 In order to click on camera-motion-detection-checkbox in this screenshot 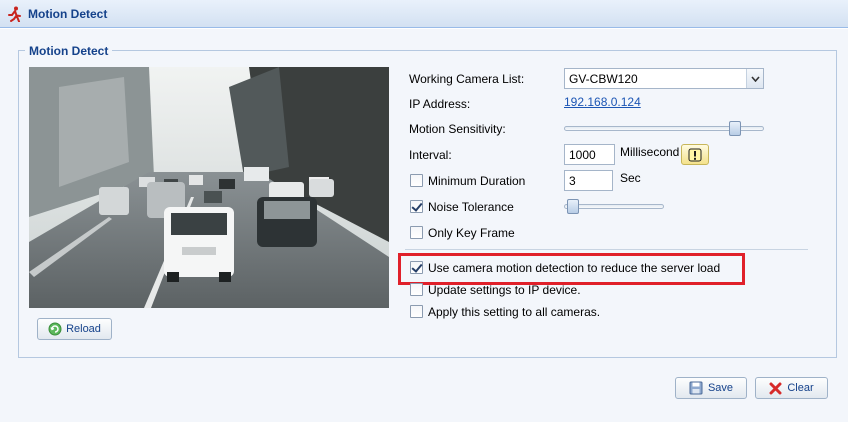, I will do `click(416, 267)`.